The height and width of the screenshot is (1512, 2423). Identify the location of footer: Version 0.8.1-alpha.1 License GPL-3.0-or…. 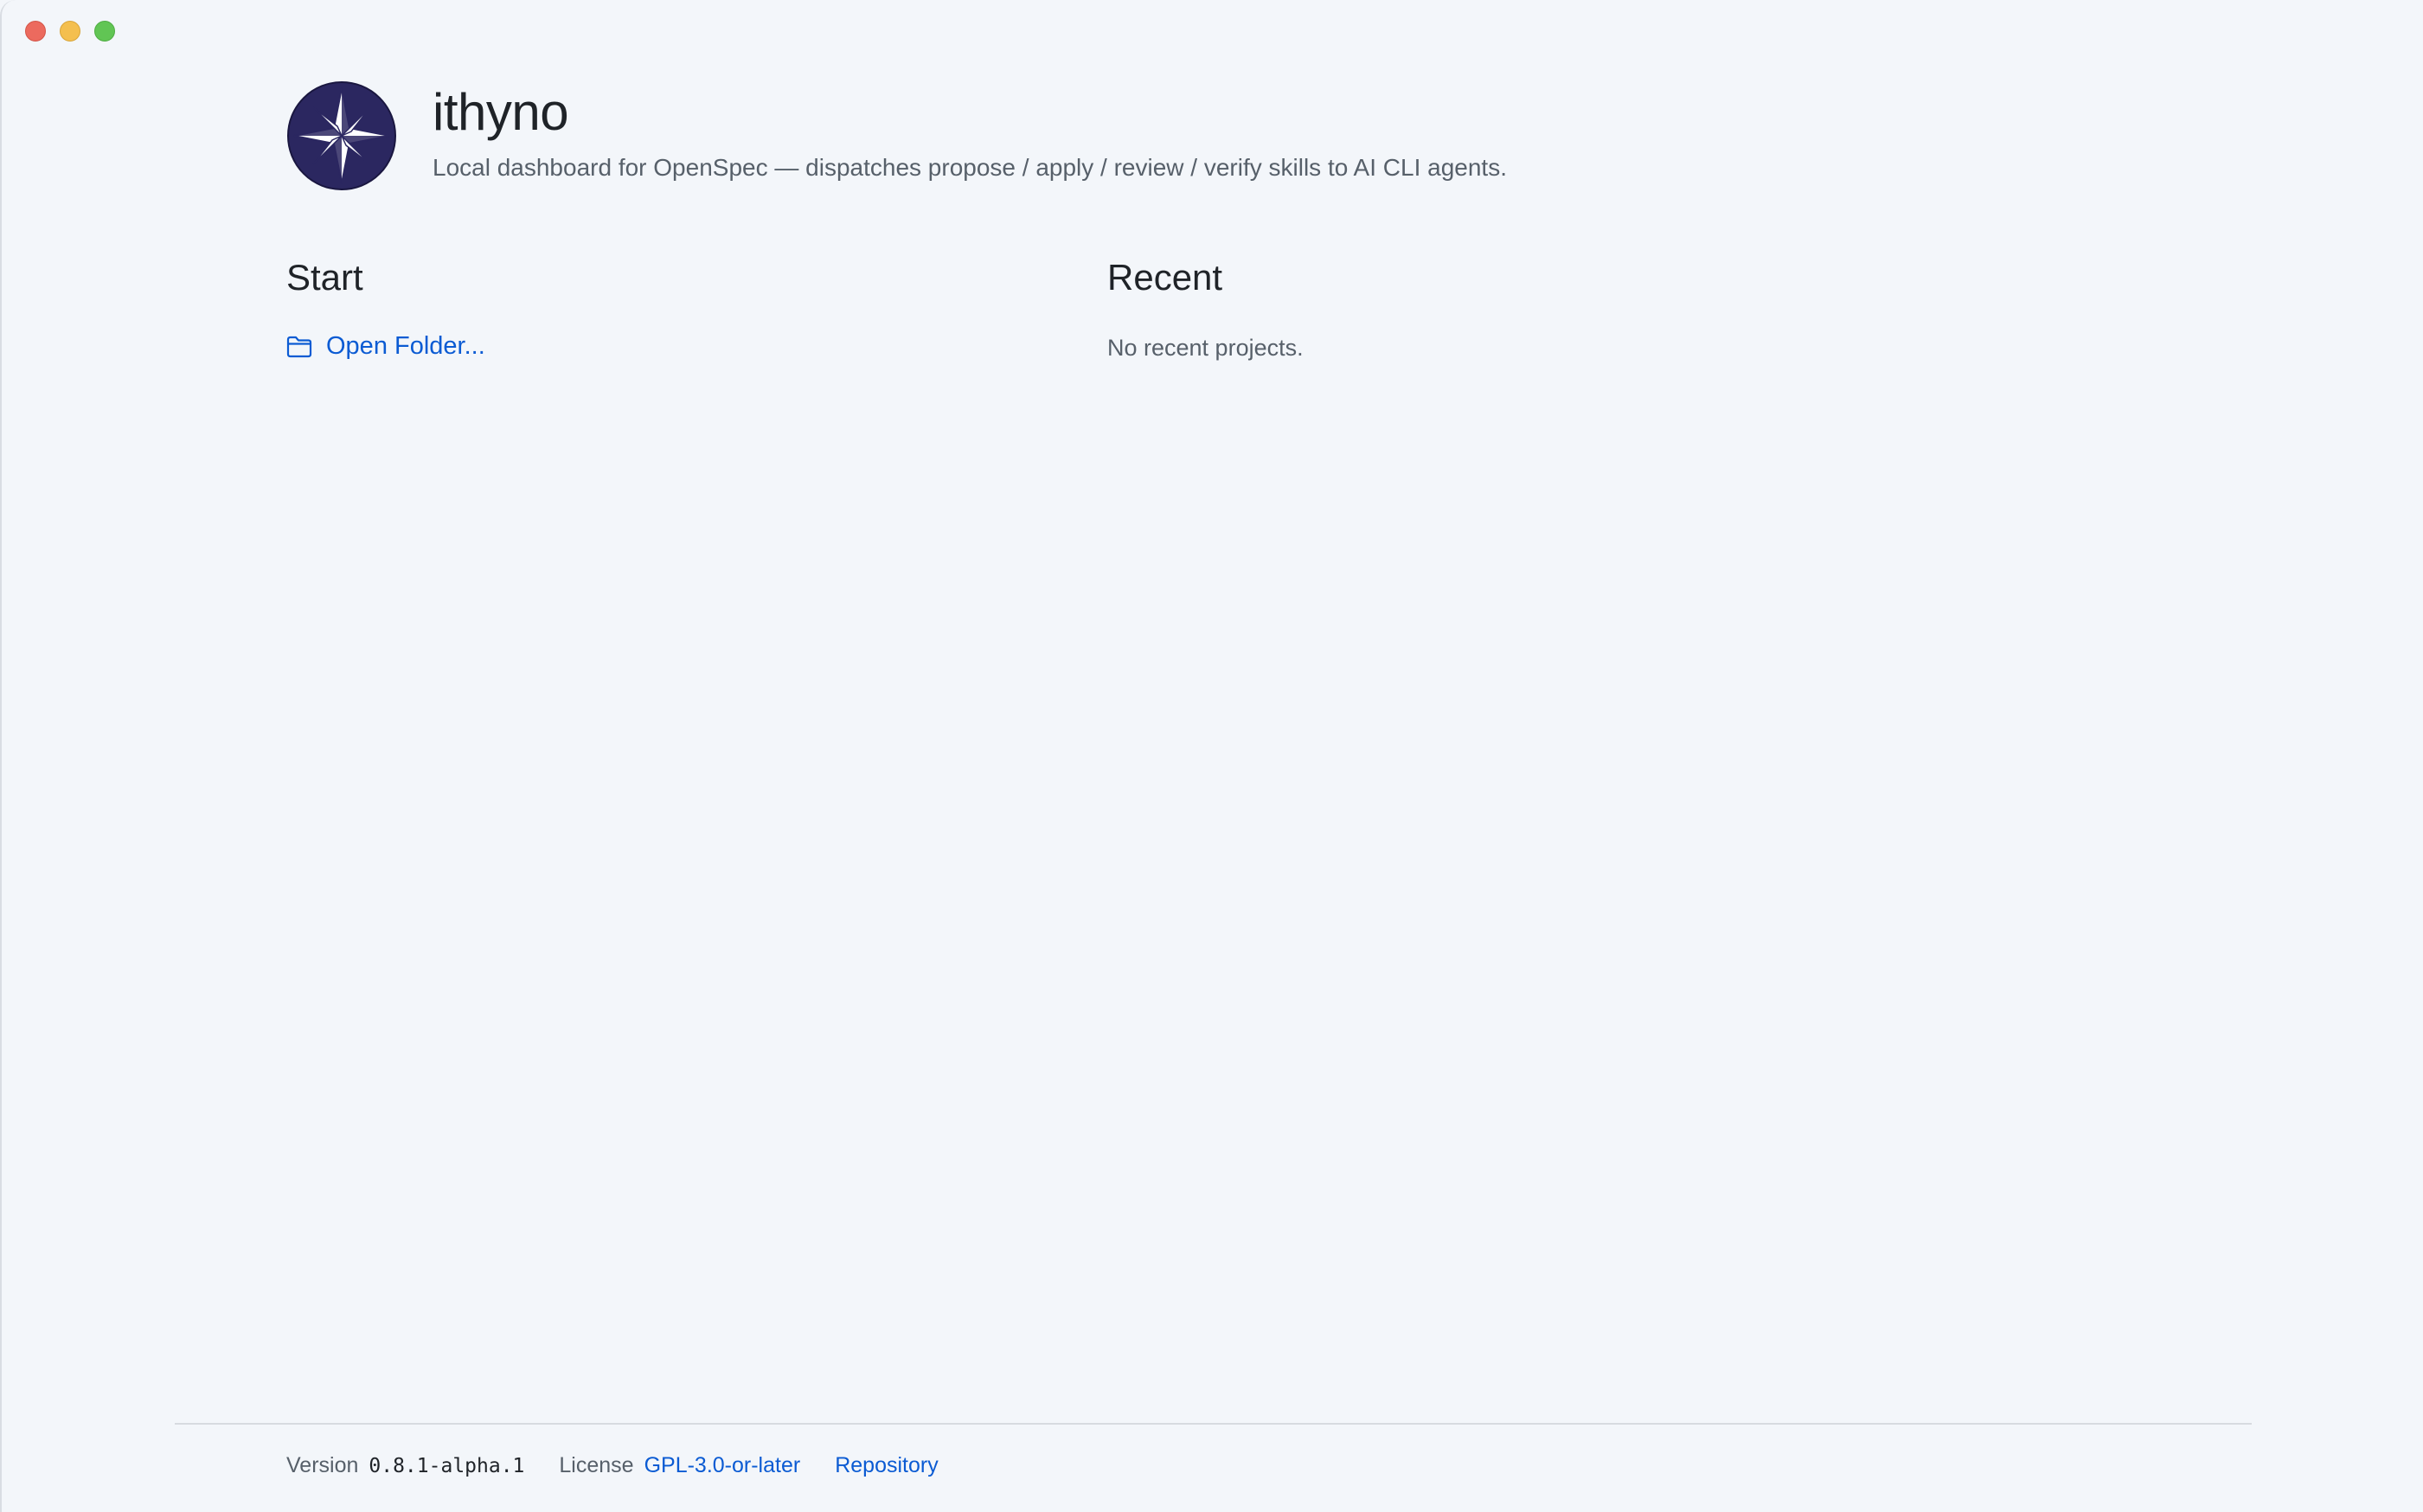
(612, 1465).